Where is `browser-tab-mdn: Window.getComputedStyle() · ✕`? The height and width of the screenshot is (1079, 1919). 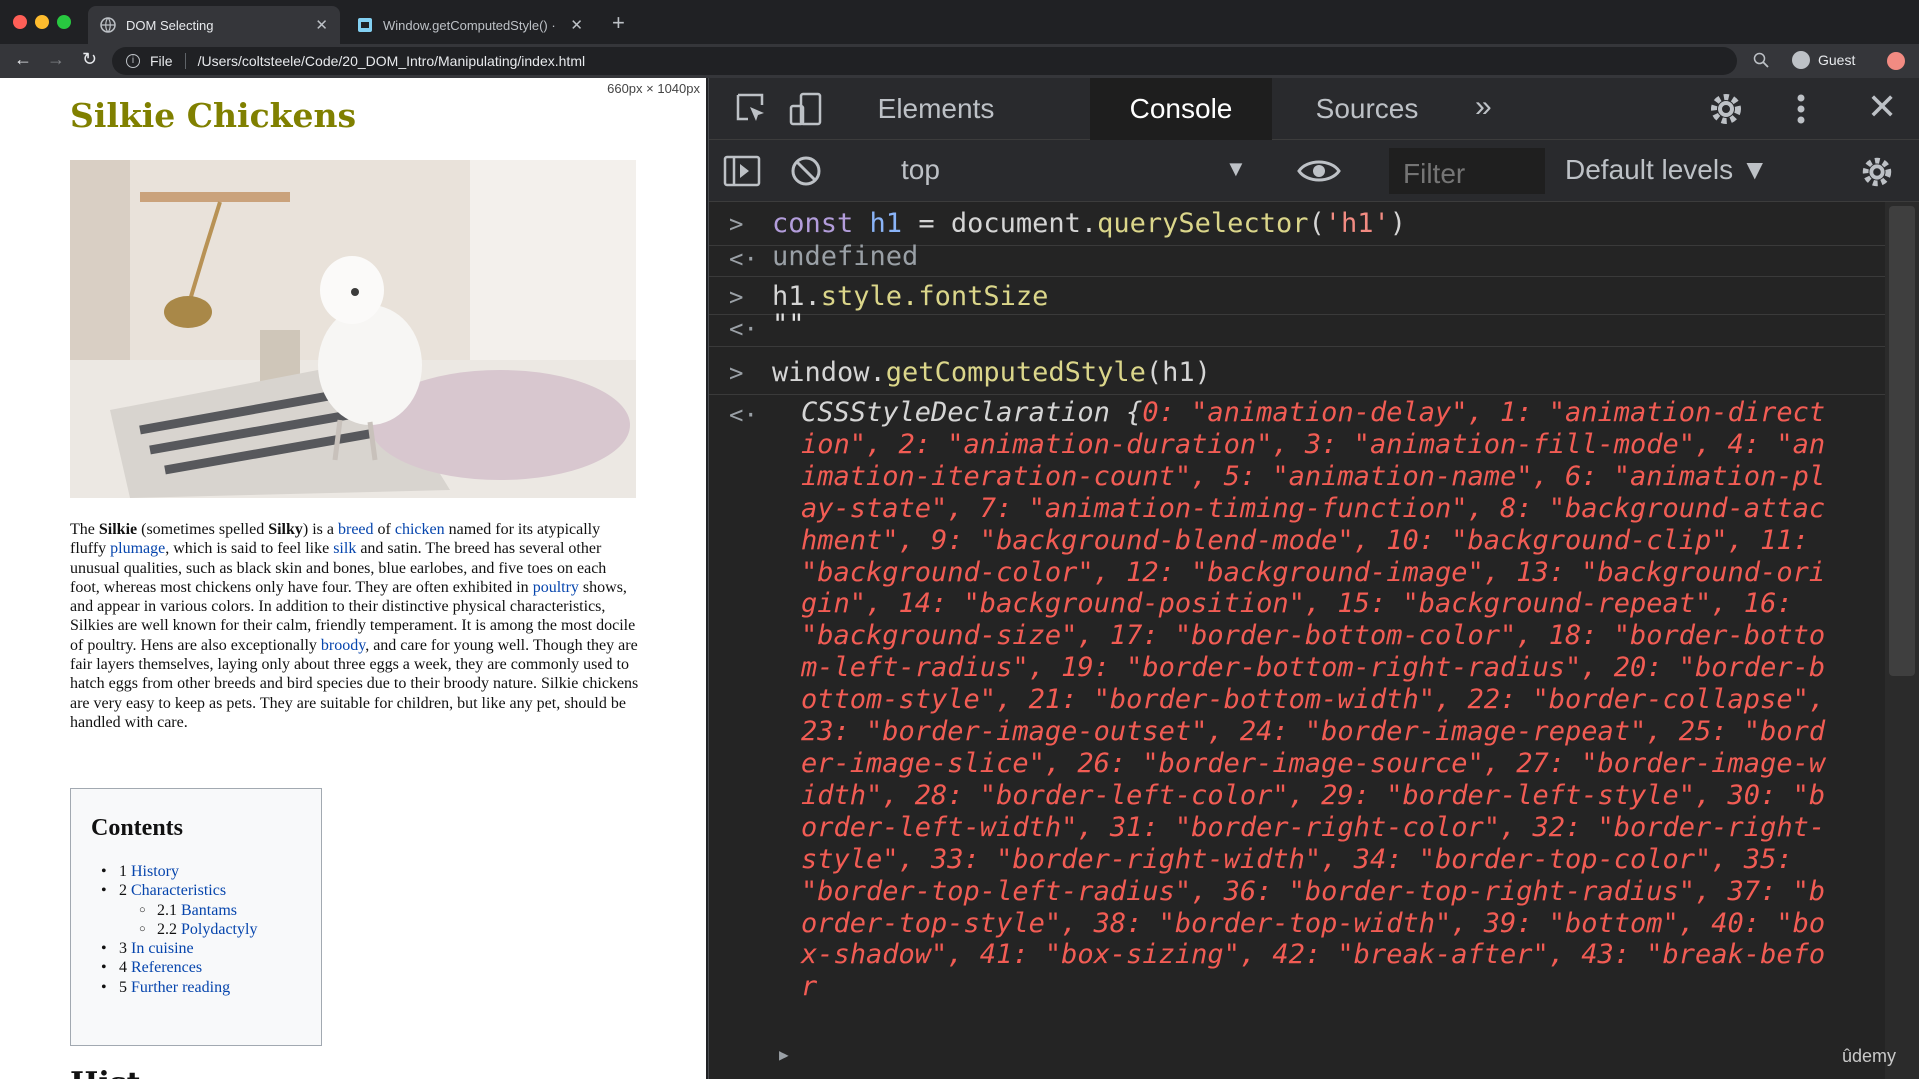
browser-tab-mdn: Window.getComputedStyle() · ✕ is located at coordinates (470, 25).